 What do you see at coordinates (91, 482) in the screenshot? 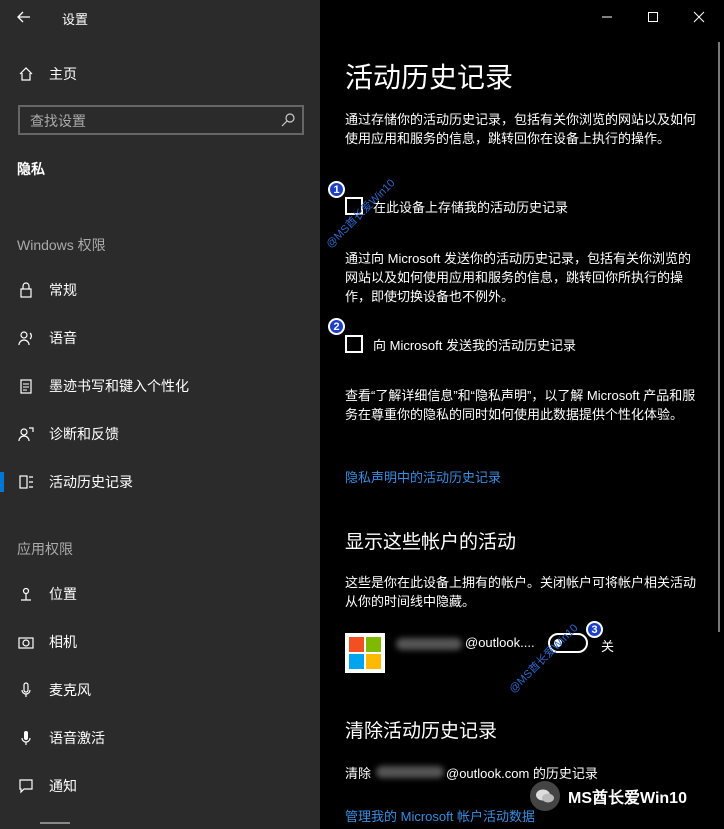
I see `sidebar-item-label: 活动历史记录` at bounding box center [91, 482].